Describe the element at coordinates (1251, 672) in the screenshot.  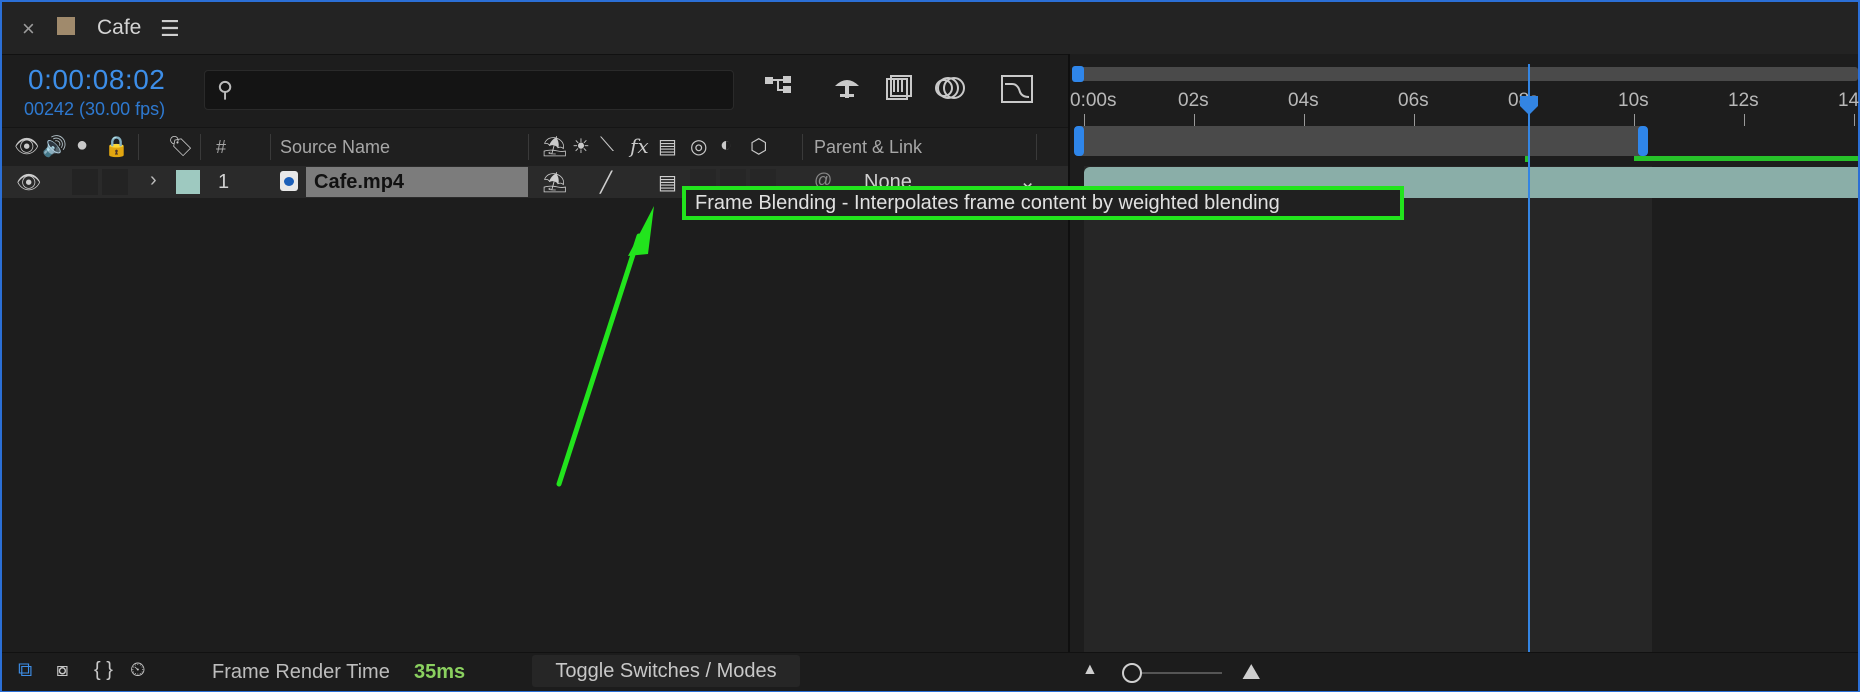
I see `zoom-in-icon: ⛰` at that location.